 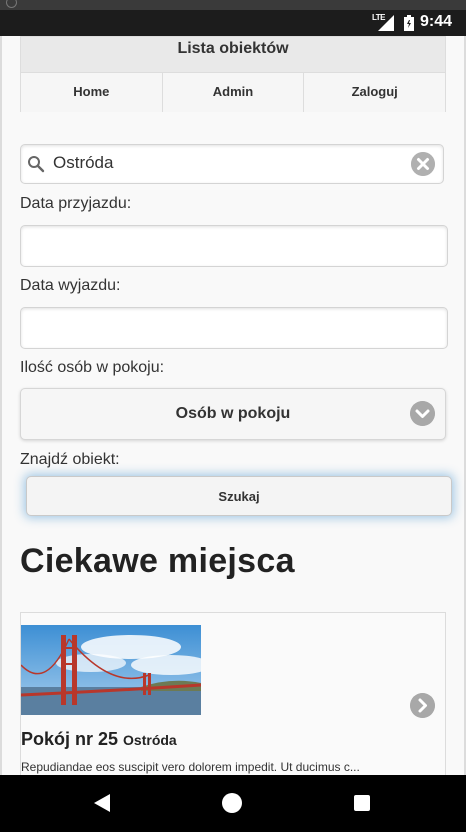 What do you see at coordinates (102, 803) in the screenshot?
I see `back-icon` at bounding box center [102, 803].